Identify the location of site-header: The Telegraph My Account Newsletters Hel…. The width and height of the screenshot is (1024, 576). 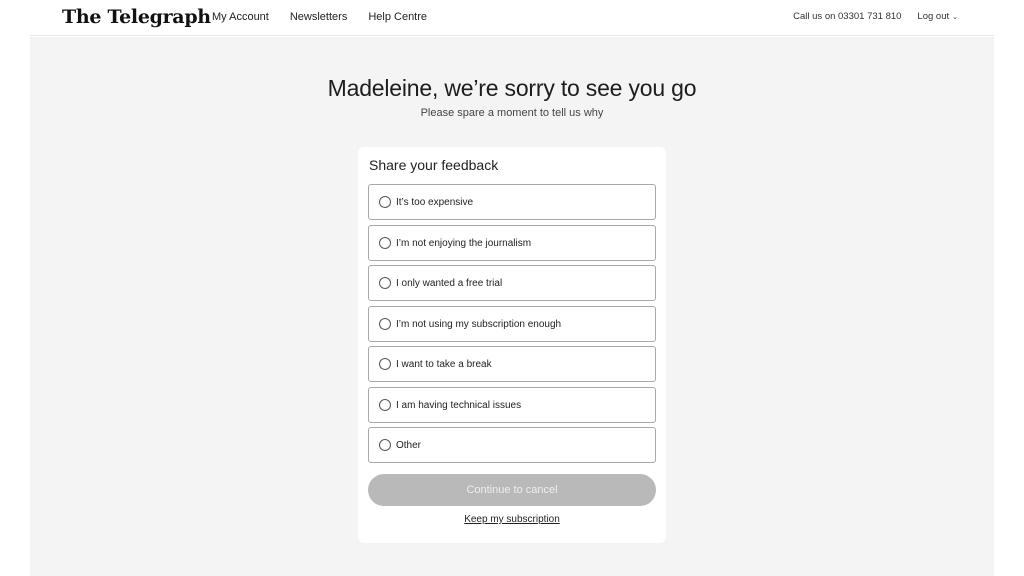
(512, 18).